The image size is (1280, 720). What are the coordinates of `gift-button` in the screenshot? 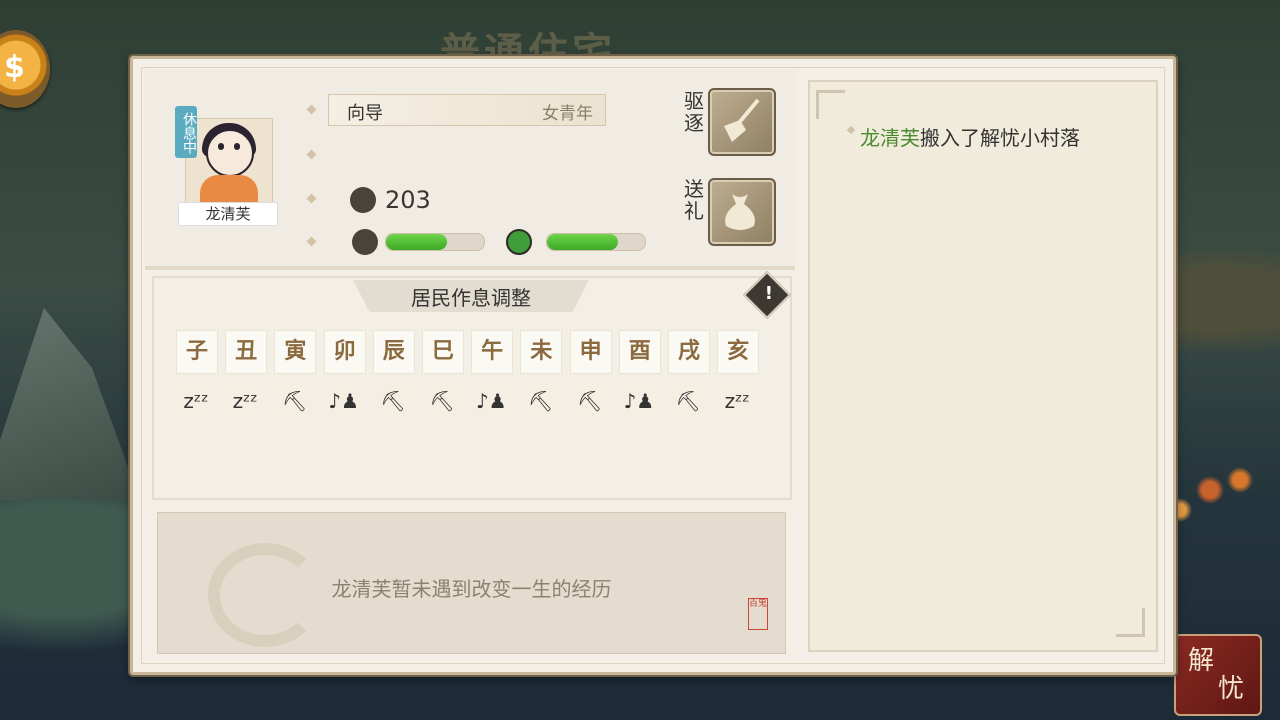 It's located at (742, 212).